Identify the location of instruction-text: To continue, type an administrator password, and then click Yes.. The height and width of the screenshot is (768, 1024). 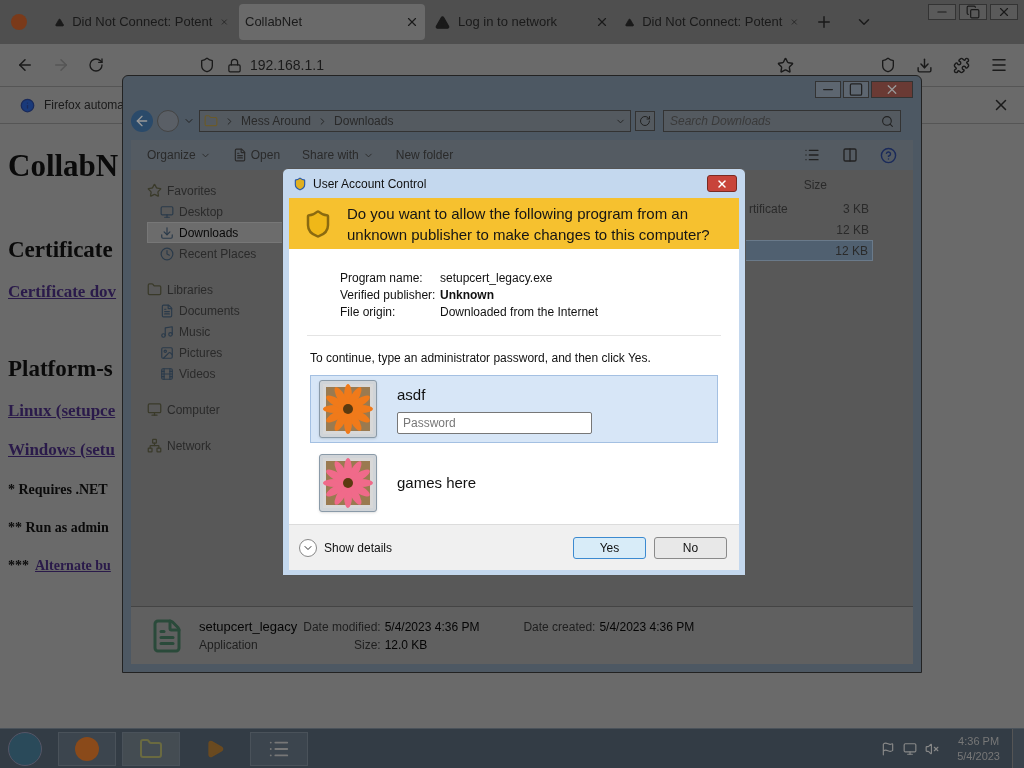
(481, 358).